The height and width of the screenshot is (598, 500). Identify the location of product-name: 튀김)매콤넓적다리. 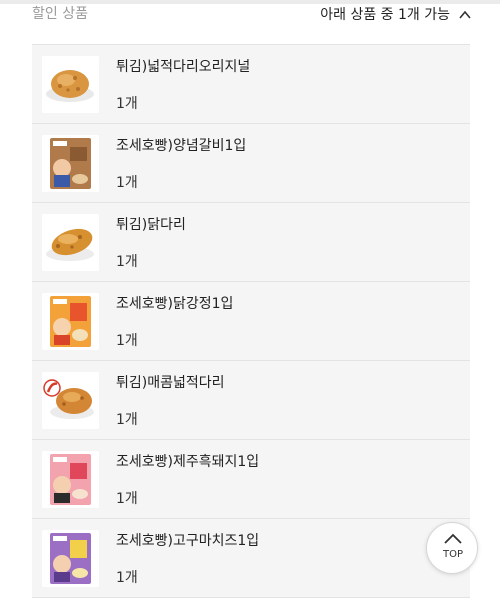
(170, 383).